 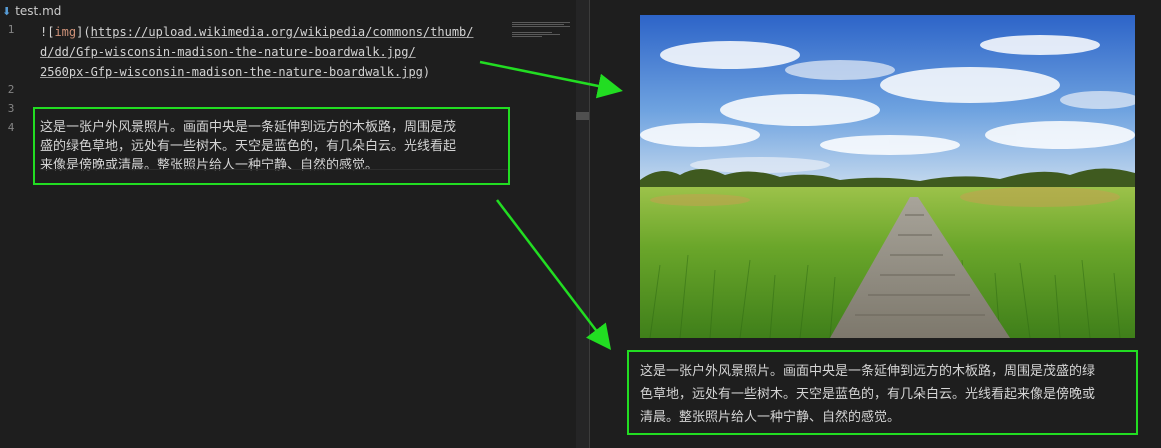 I want to click on scrollbar-thumb, so click(x=582, y=116).